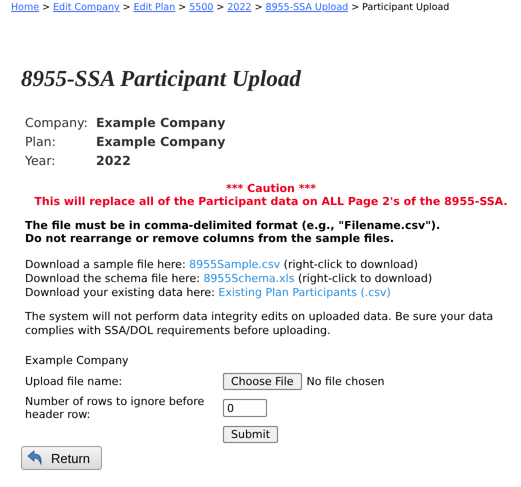 The image size is (521, 487). I want to click on file-status: No file chosen, so click(345, 381).